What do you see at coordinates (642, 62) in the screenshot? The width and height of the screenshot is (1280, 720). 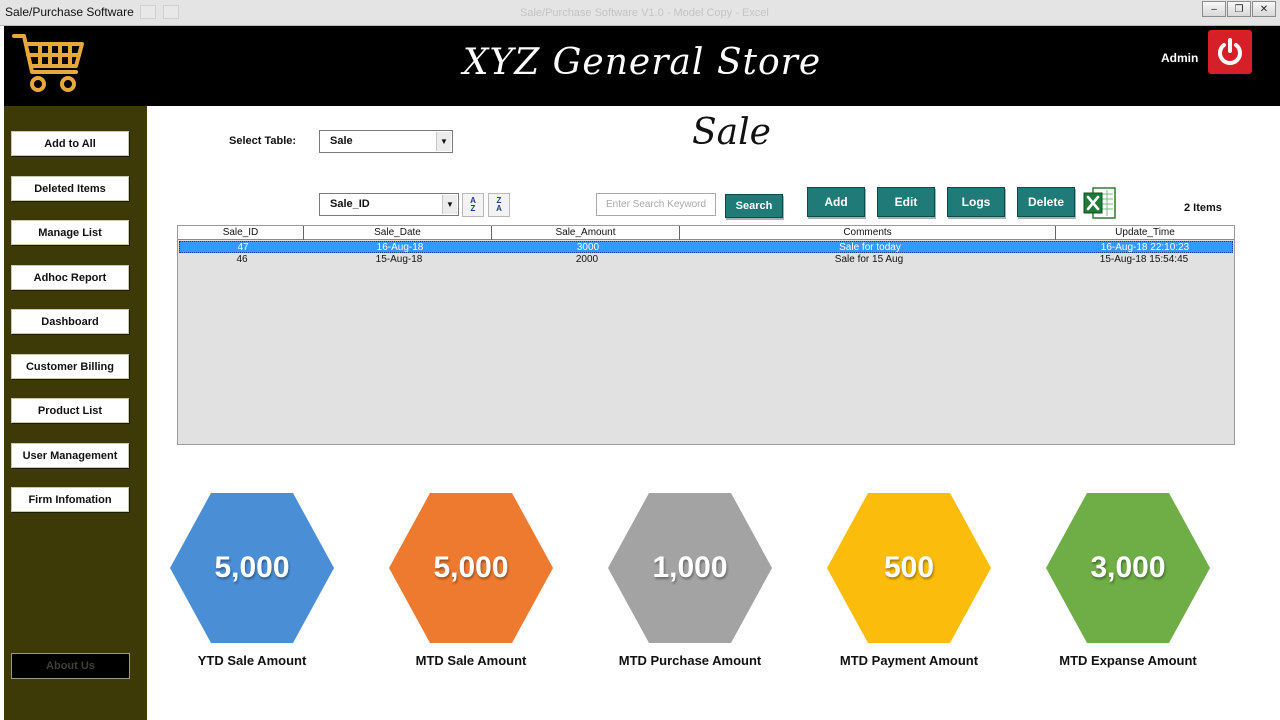 I see `store-name: XYZ General Store` at bounding box center [642, 62].